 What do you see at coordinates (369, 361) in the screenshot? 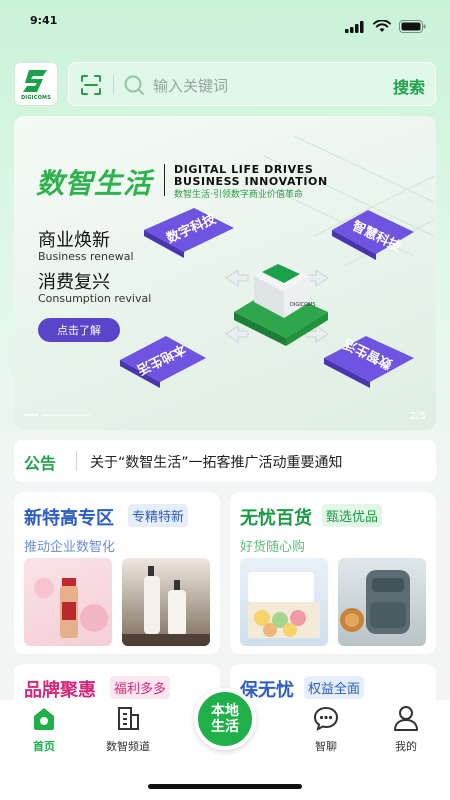
I see `badge-bottom-right: 数智生活` at bounding box center [369, 361].